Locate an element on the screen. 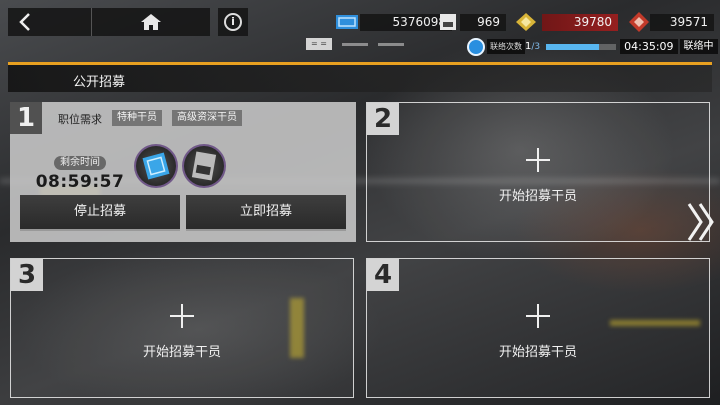 The image size is (720, 405). contact-icon is located at coordinates (476, 46).